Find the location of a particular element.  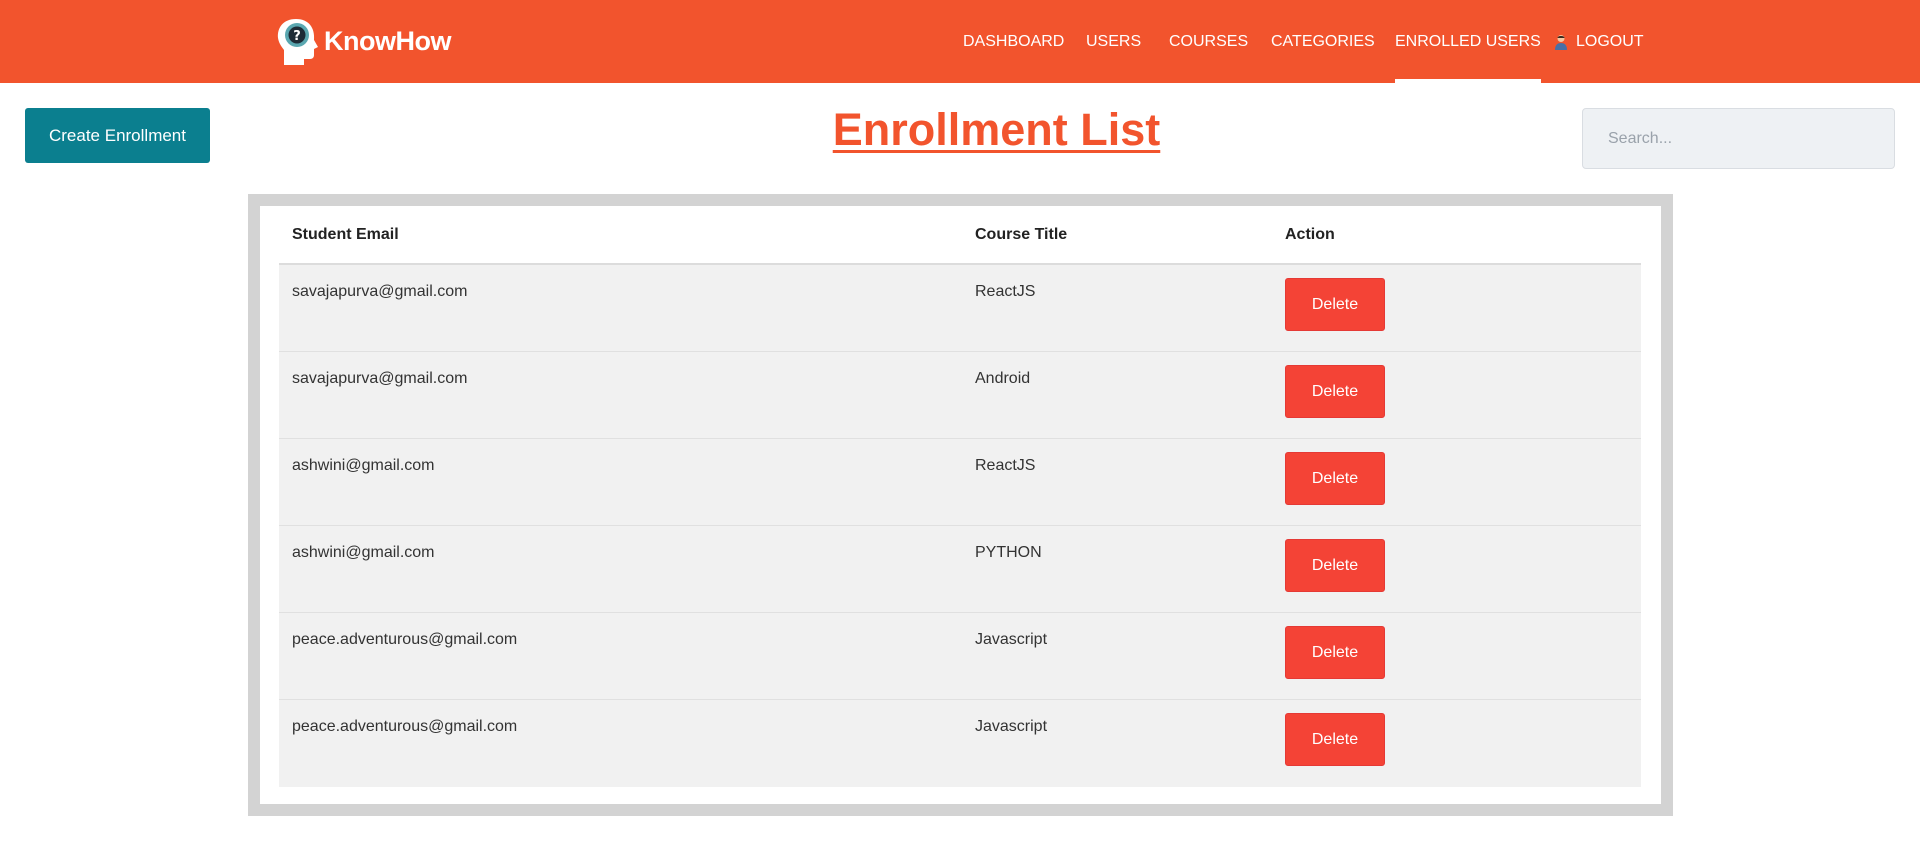

head-question-icon: ? is located at coordinates (298, 41).